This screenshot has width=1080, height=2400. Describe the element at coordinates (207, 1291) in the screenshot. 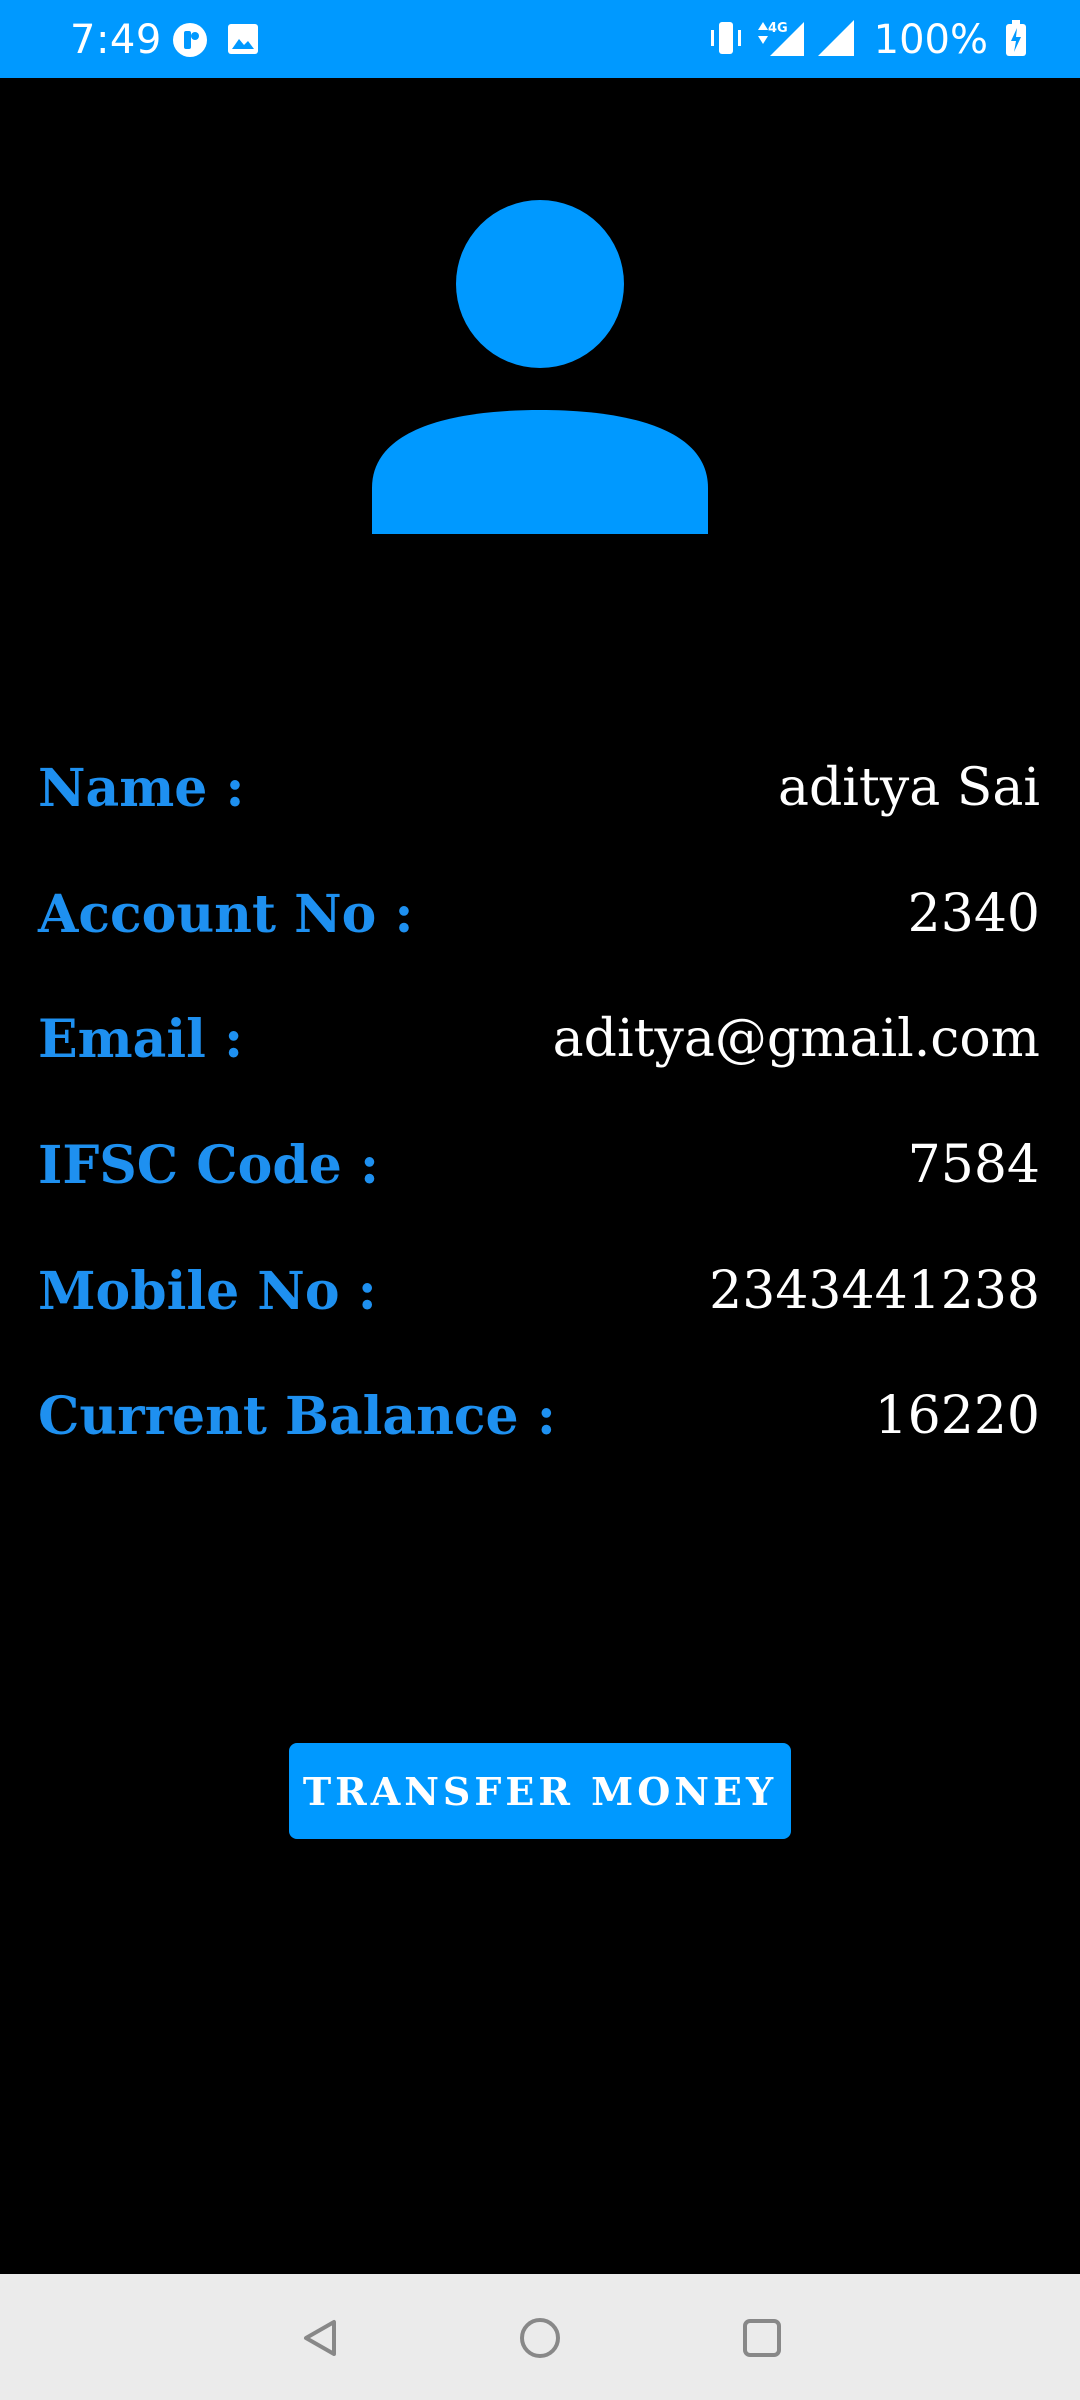

I see `mobile-no-label: Mobile No :` at that location.